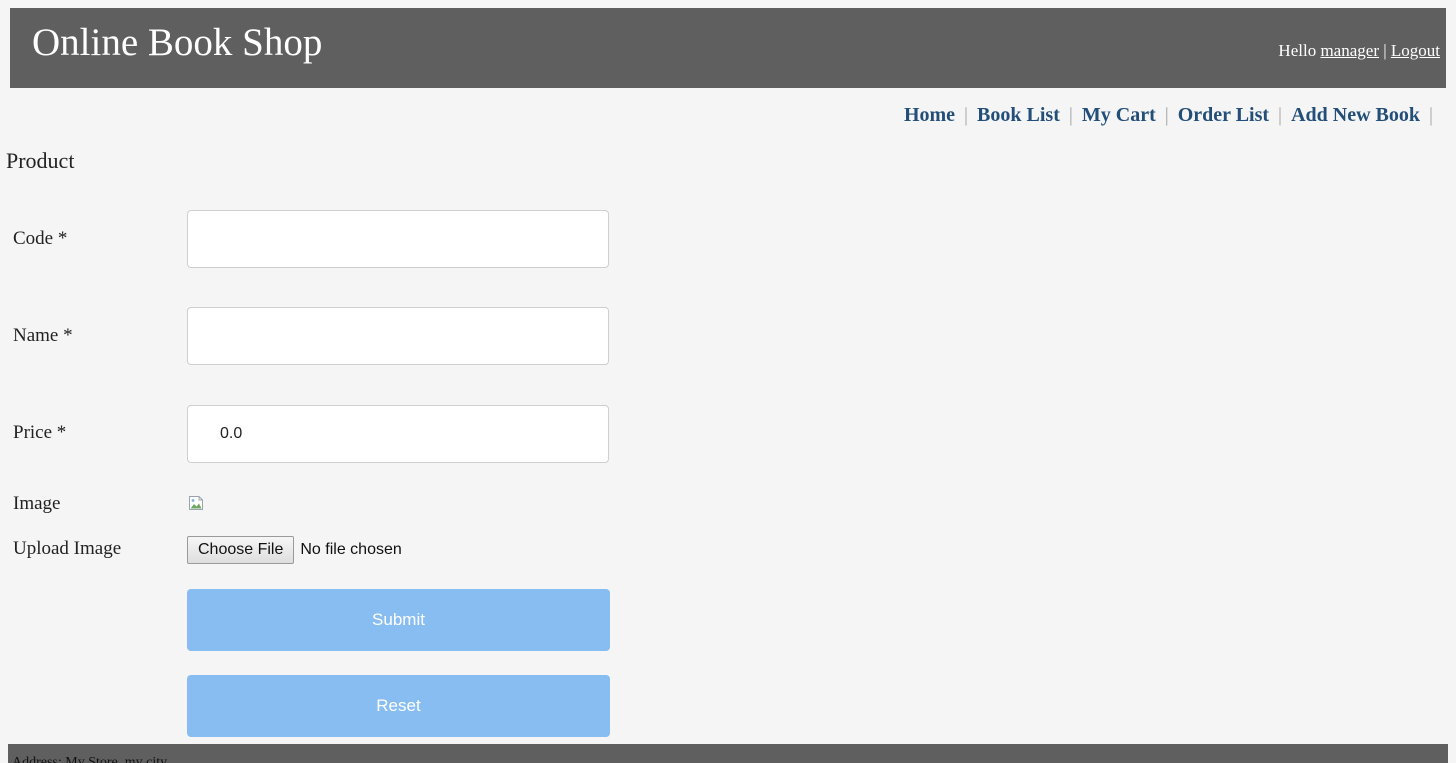 The height and width of the screenshot is (763, 1456). I want to click on price-label: Price *, so click(40, 432).